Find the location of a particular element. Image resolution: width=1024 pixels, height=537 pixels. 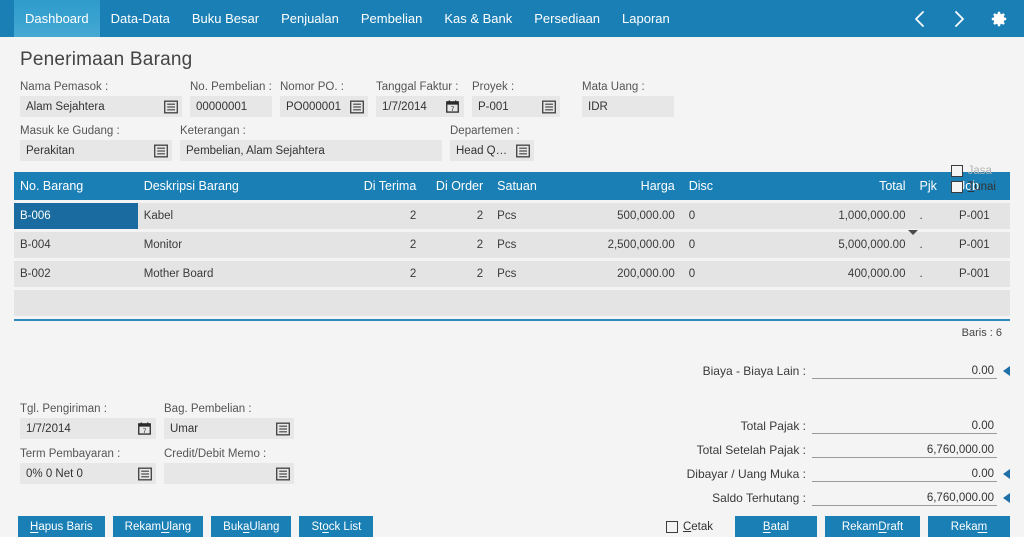

departemen-input: Head Quarte is located at coordinates (492, 150).